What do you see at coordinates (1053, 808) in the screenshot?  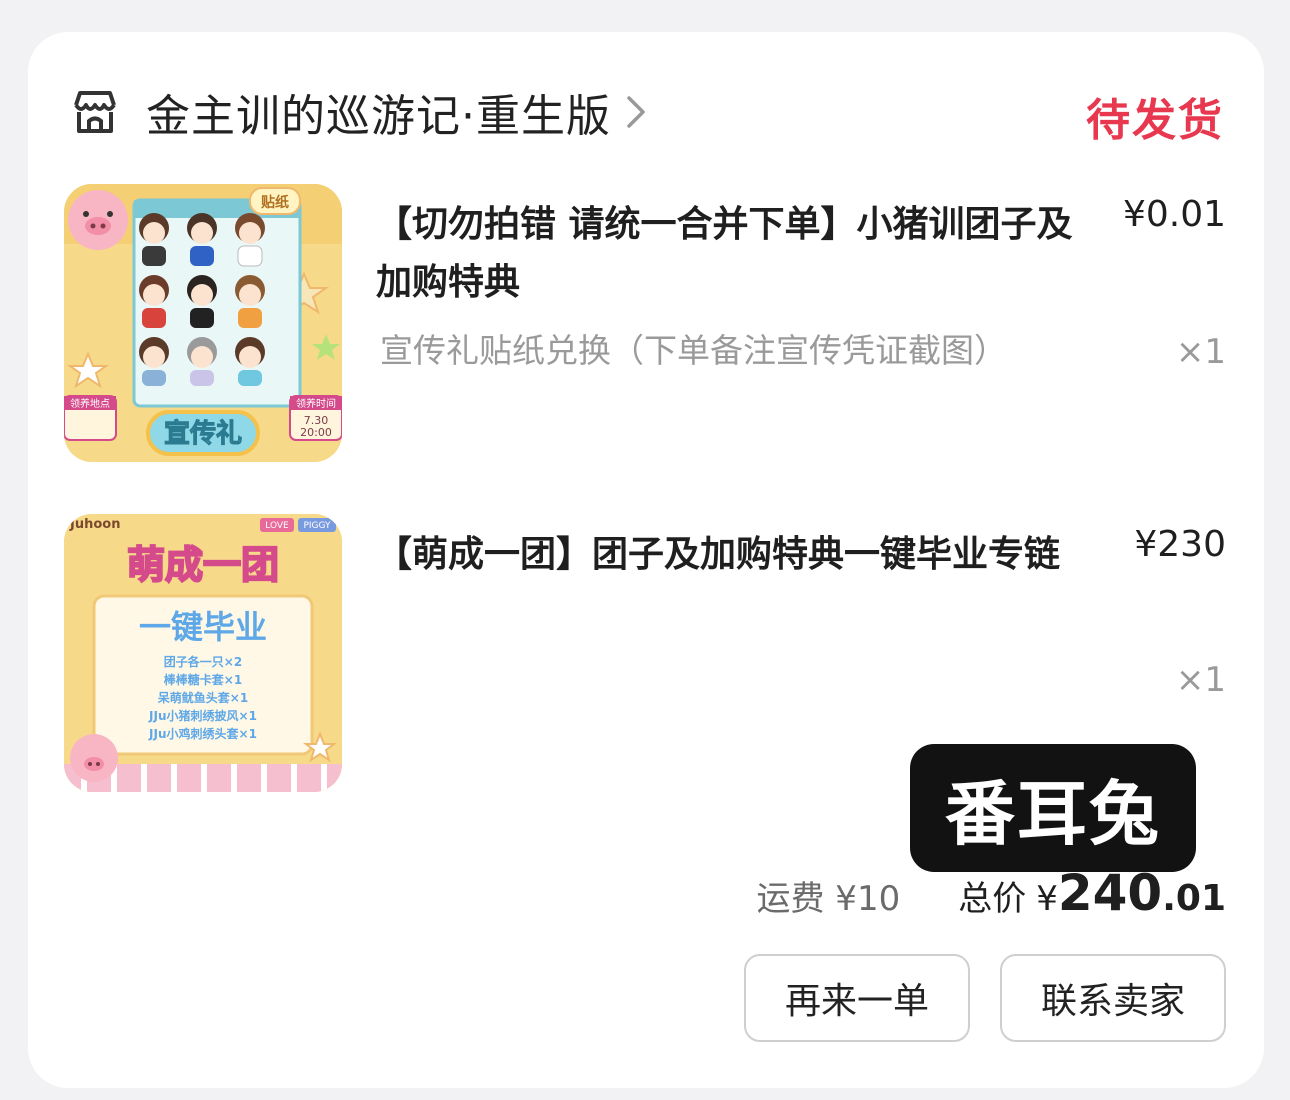 I see `watermark-label: 番耳兔` at bounding box center [1053, 808].